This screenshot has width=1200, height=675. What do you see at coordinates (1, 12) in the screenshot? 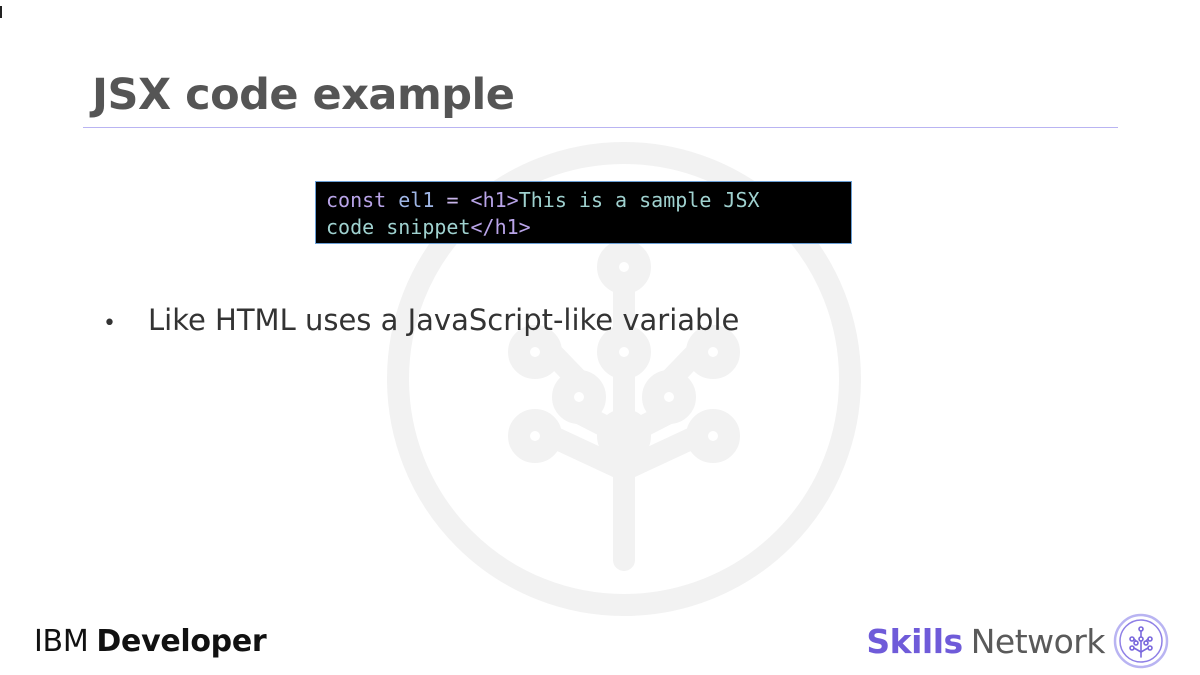
I see `text-cursor-mark` at bounding box center [1, 12].